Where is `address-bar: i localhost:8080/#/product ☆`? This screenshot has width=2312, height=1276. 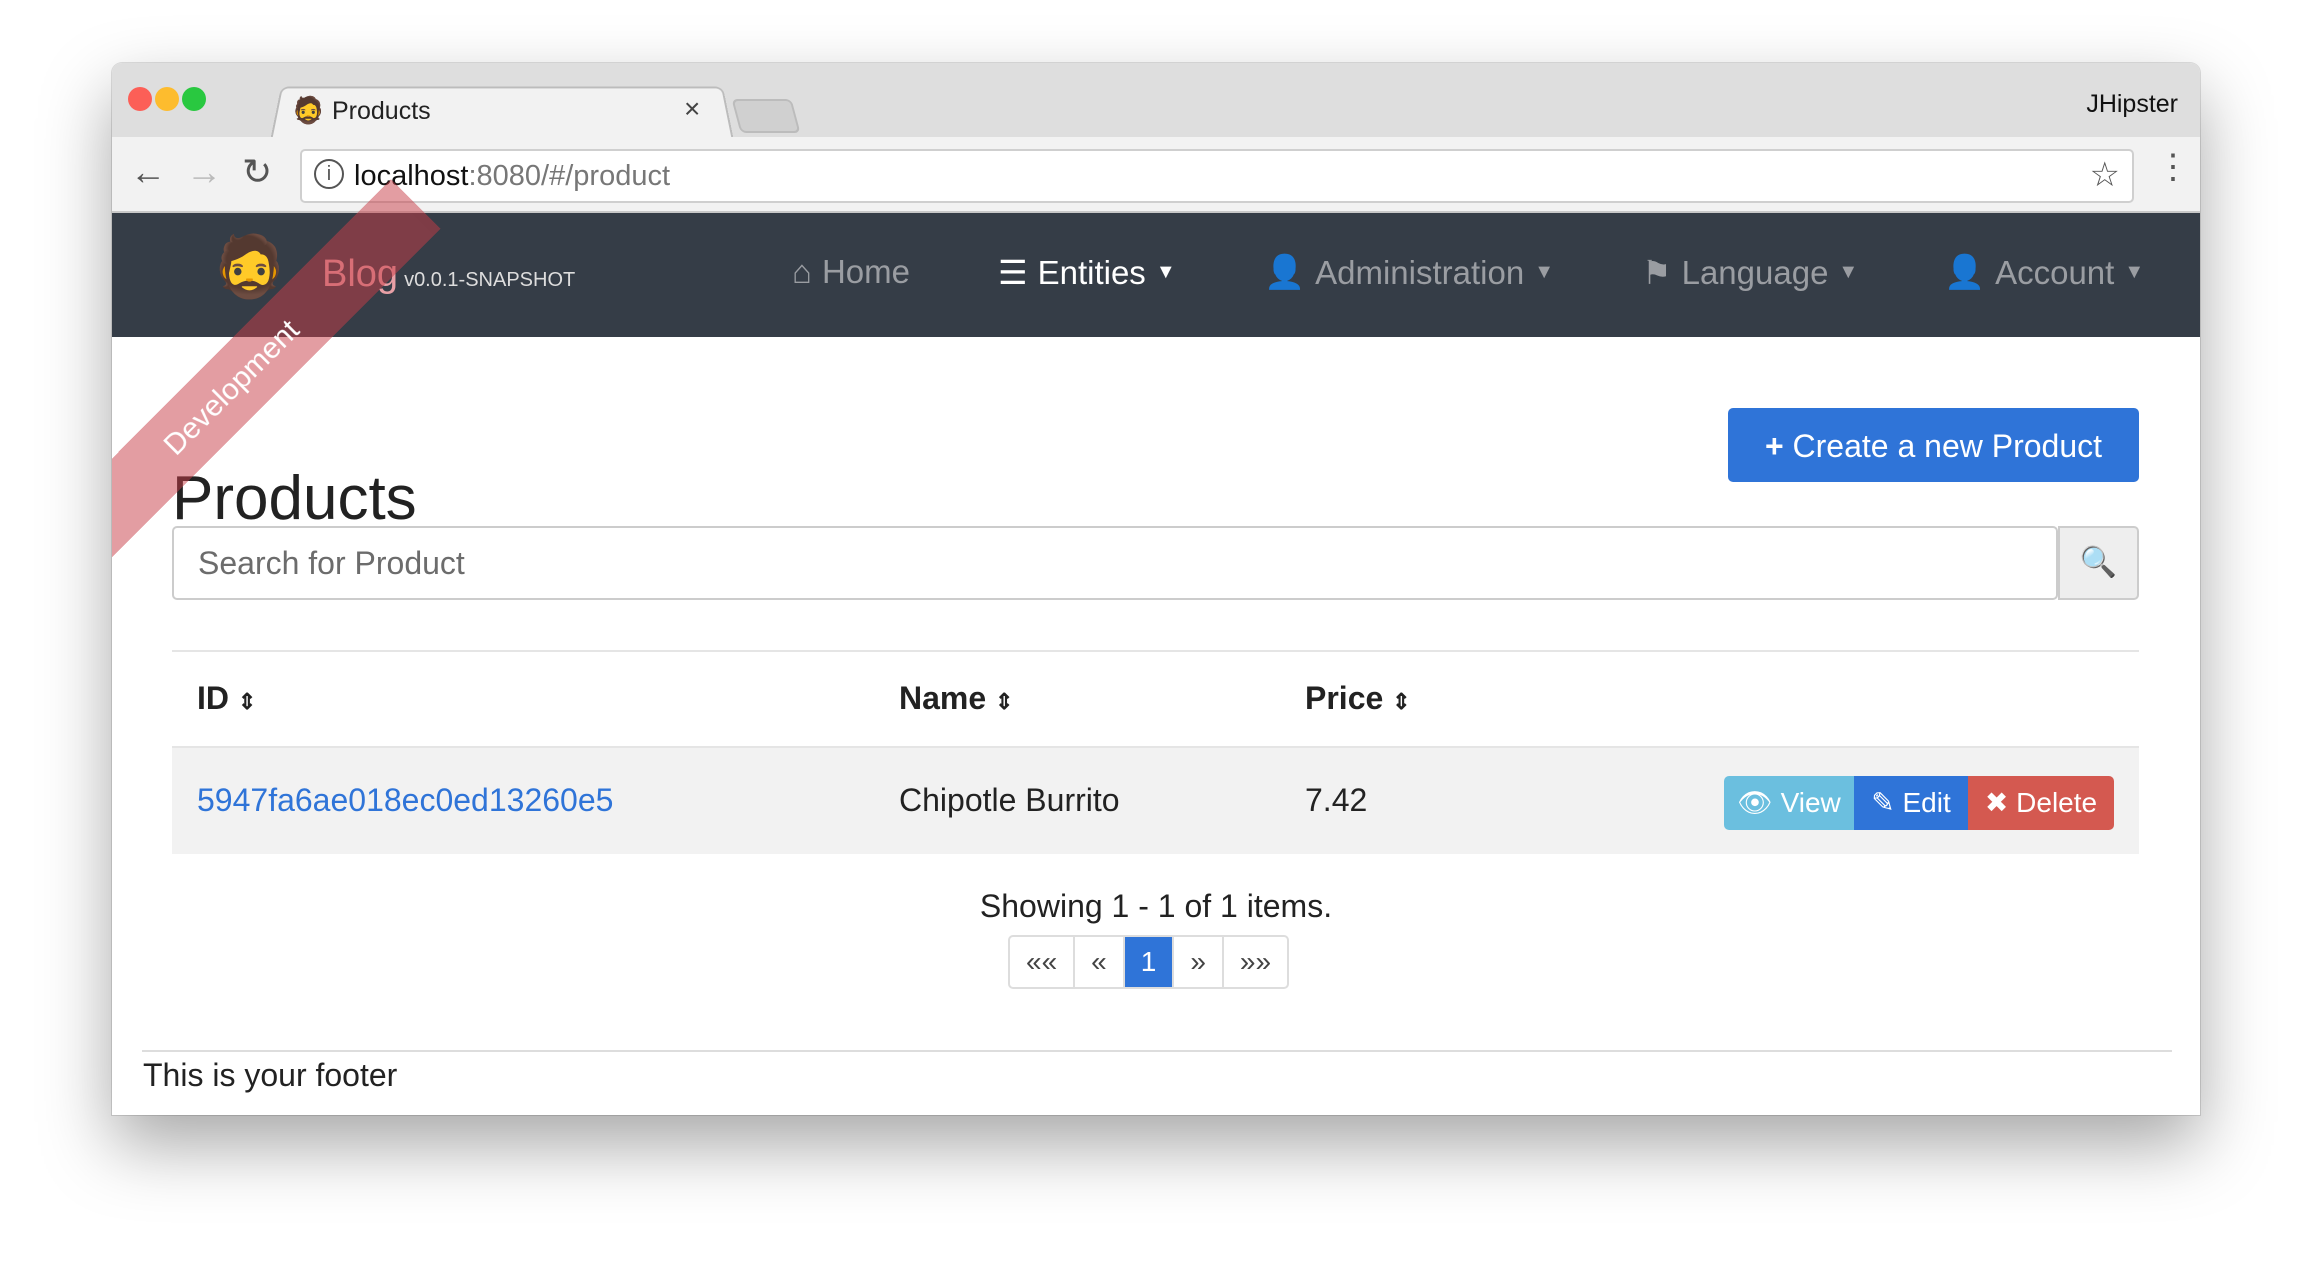 address-bar: i localhost:8080/#/product ☆ is located at coordinates (1217, 176).